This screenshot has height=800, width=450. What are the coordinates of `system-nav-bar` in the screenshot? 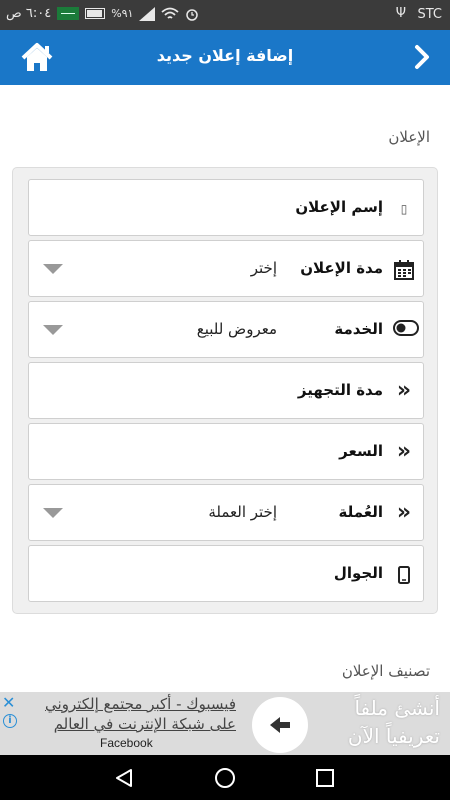 It's located at (225, 777).